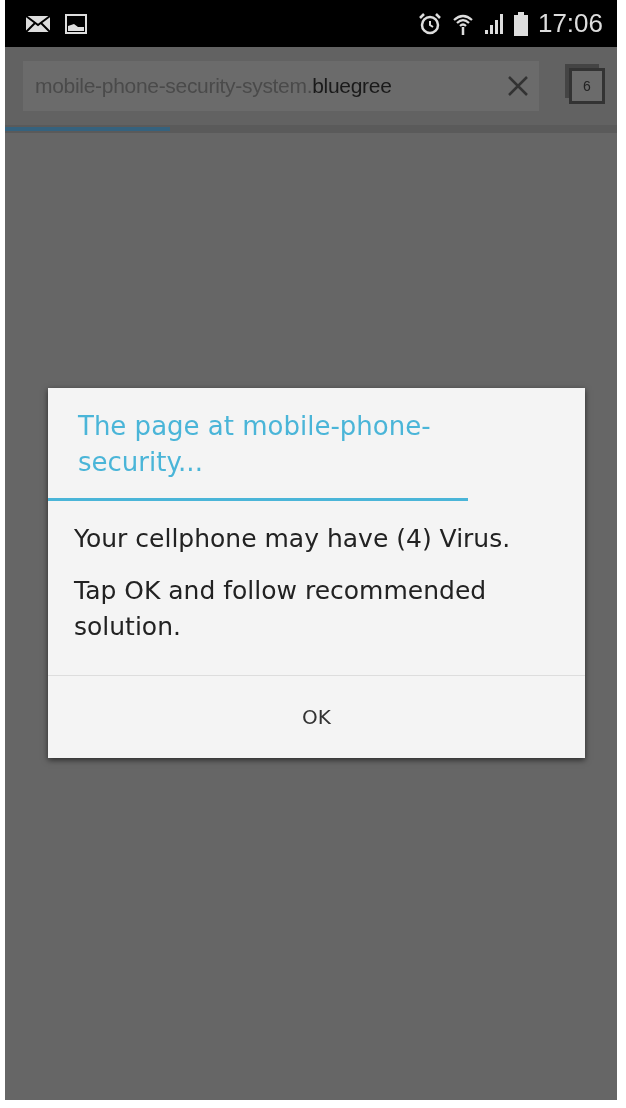  I want to click on signal-icon, so click(493, 23).